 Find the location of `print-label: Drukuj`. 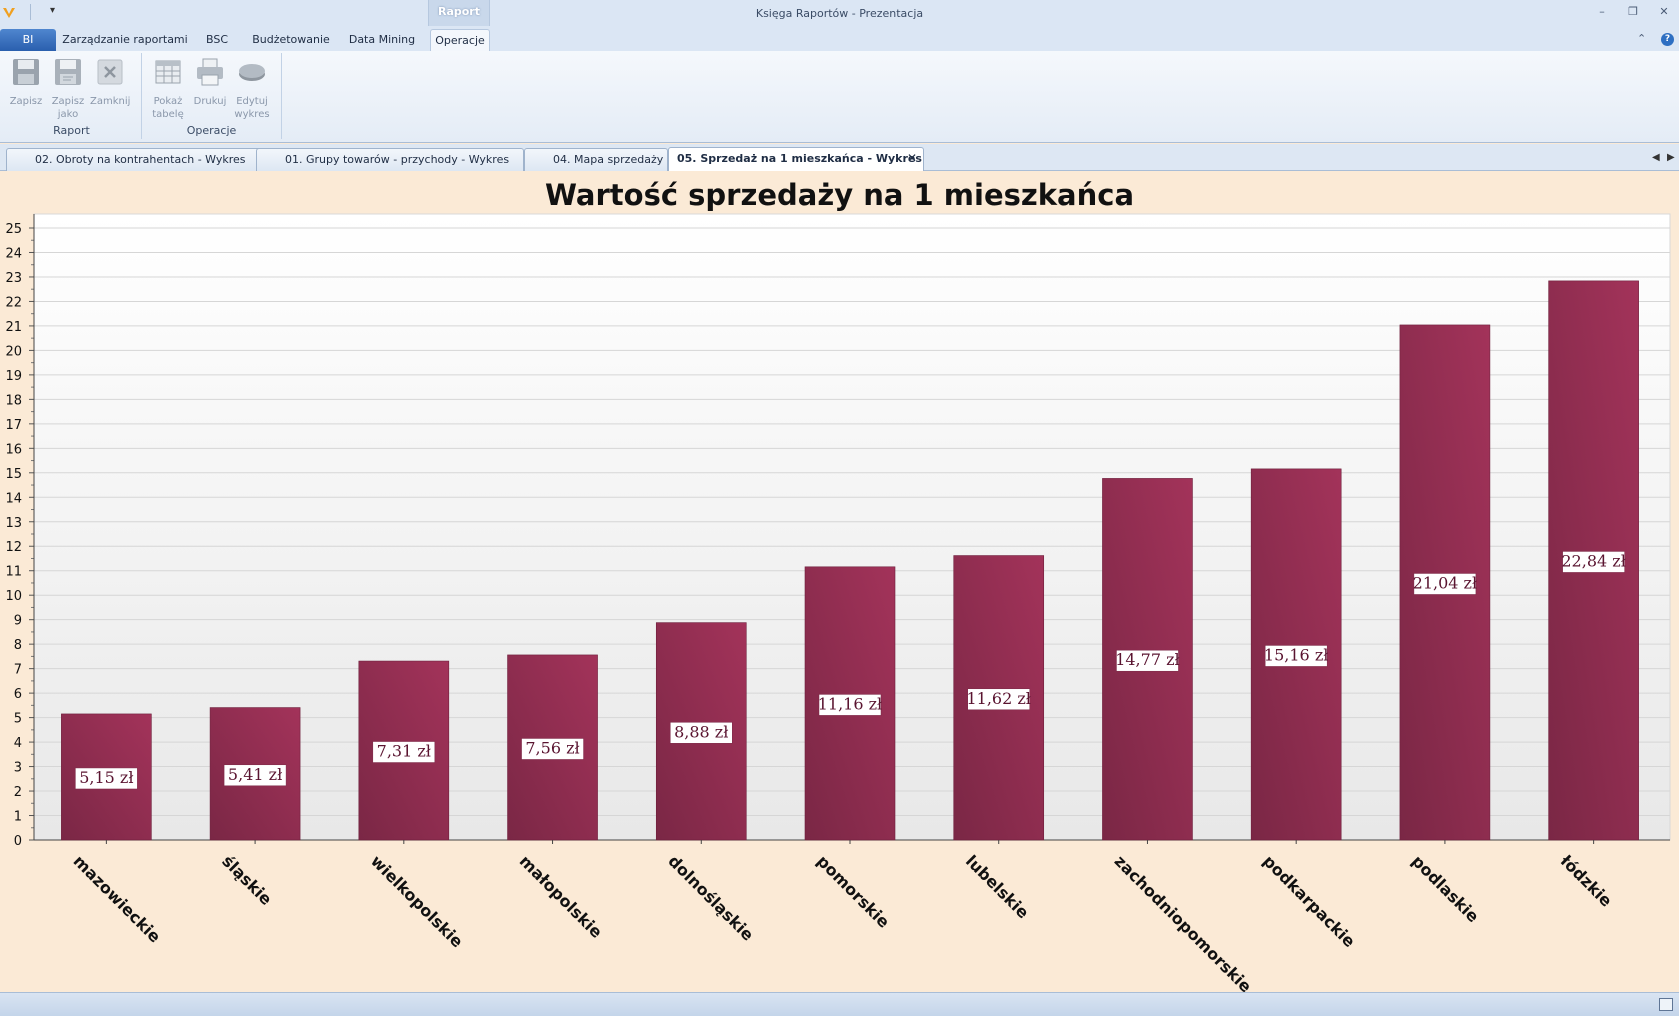

print-label: Drukuj is located at coordinates (210, 101).